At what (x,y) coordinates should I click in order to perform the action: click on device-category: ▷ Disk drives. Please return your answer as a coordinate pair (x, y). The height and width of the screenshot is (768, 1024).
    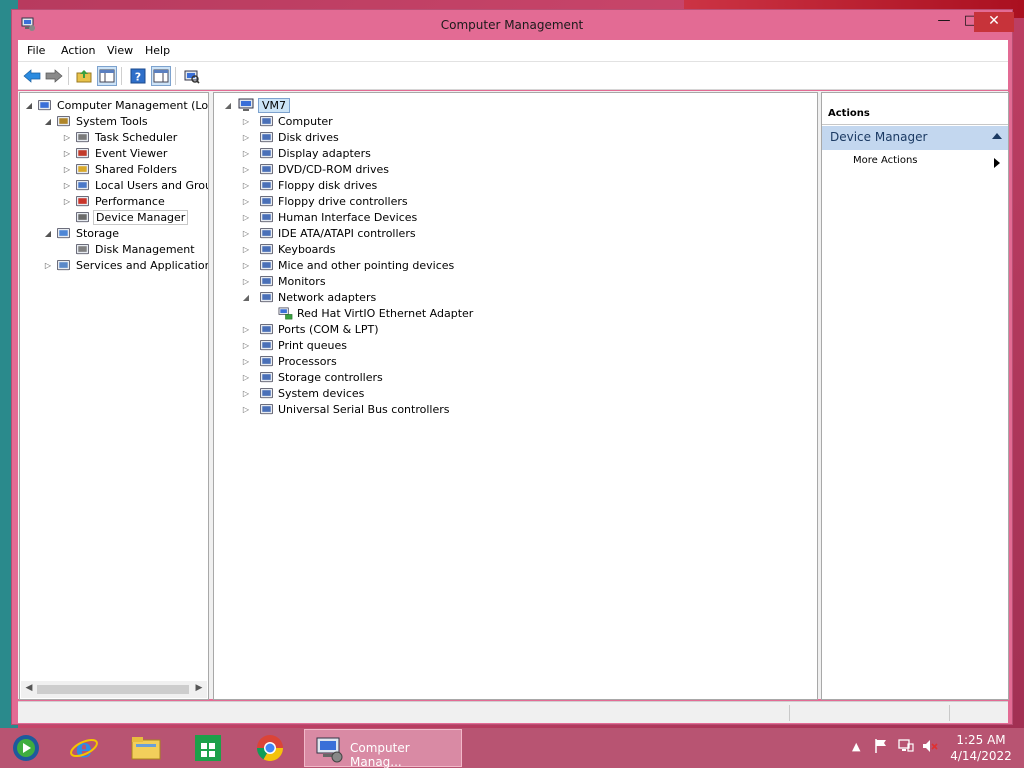
    Looking at the image, I should click on (289, 137).